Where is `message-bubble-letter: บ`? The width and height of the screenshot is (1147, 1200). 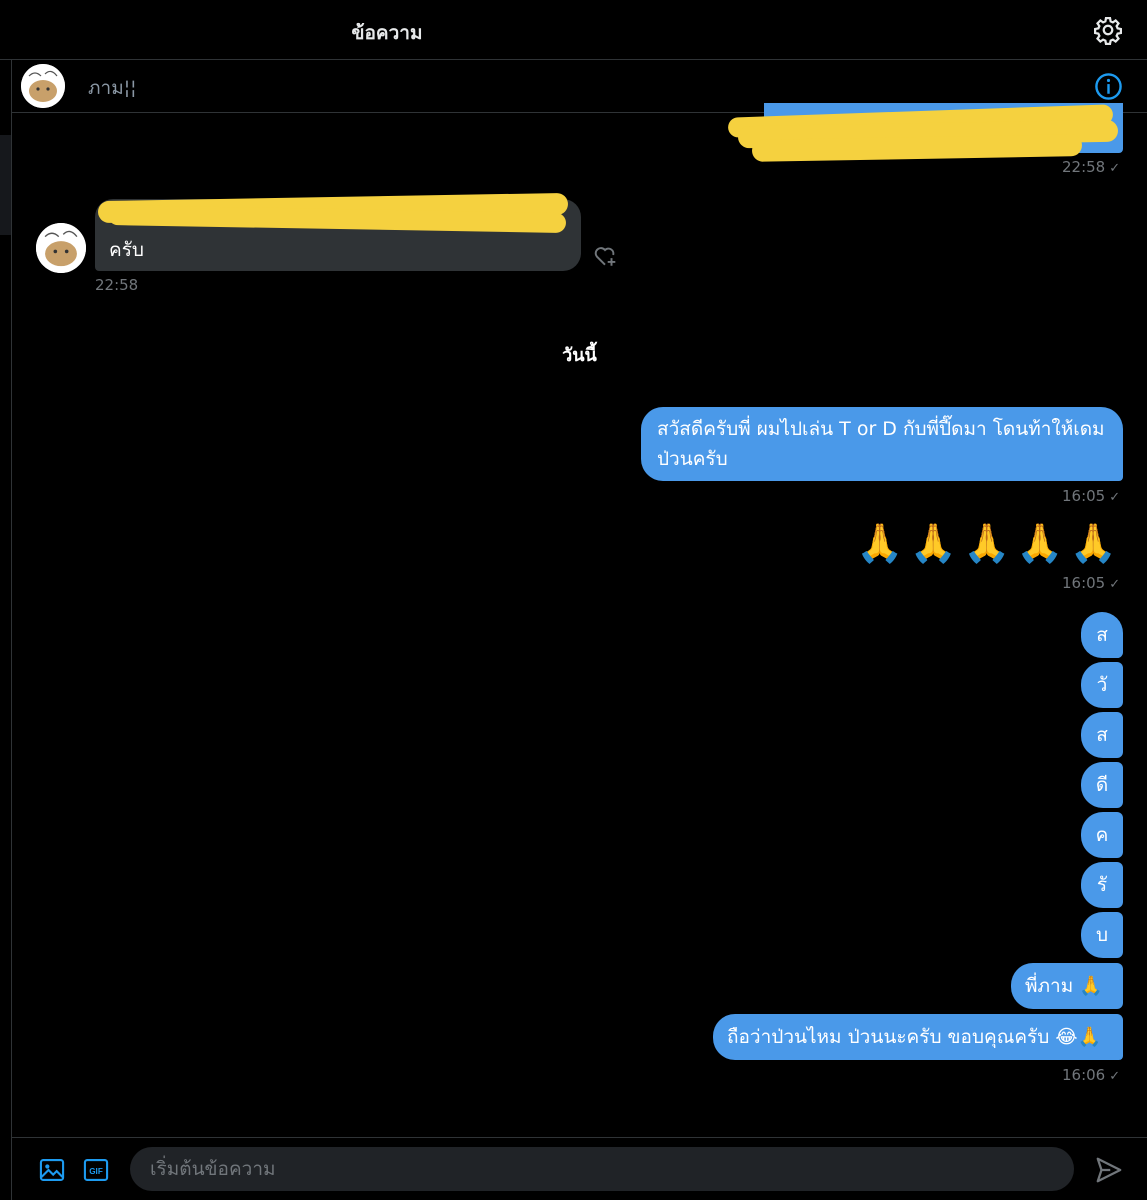
message-bubble-letter: บ is located at coordinates (1102, 935).